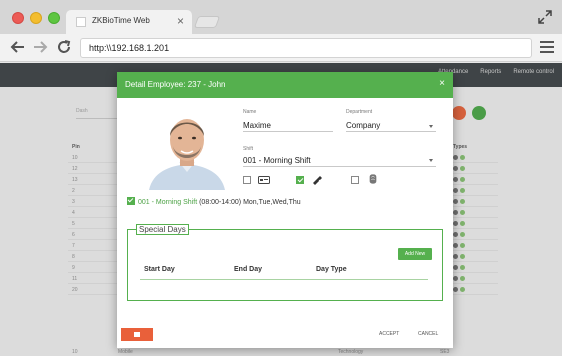  I want to click on add-new-button: Add New, so click(415, 254).